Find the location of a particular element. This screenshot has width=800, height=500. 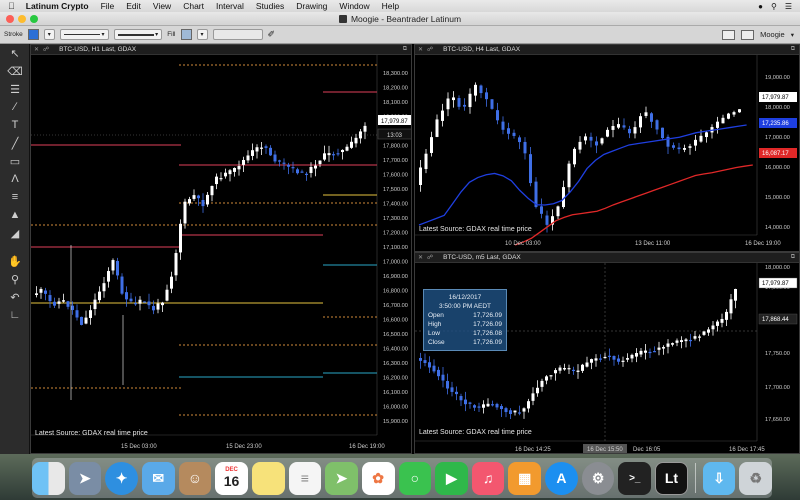

pattern-tool-icon: Λ is located at coordinates (15, 179).